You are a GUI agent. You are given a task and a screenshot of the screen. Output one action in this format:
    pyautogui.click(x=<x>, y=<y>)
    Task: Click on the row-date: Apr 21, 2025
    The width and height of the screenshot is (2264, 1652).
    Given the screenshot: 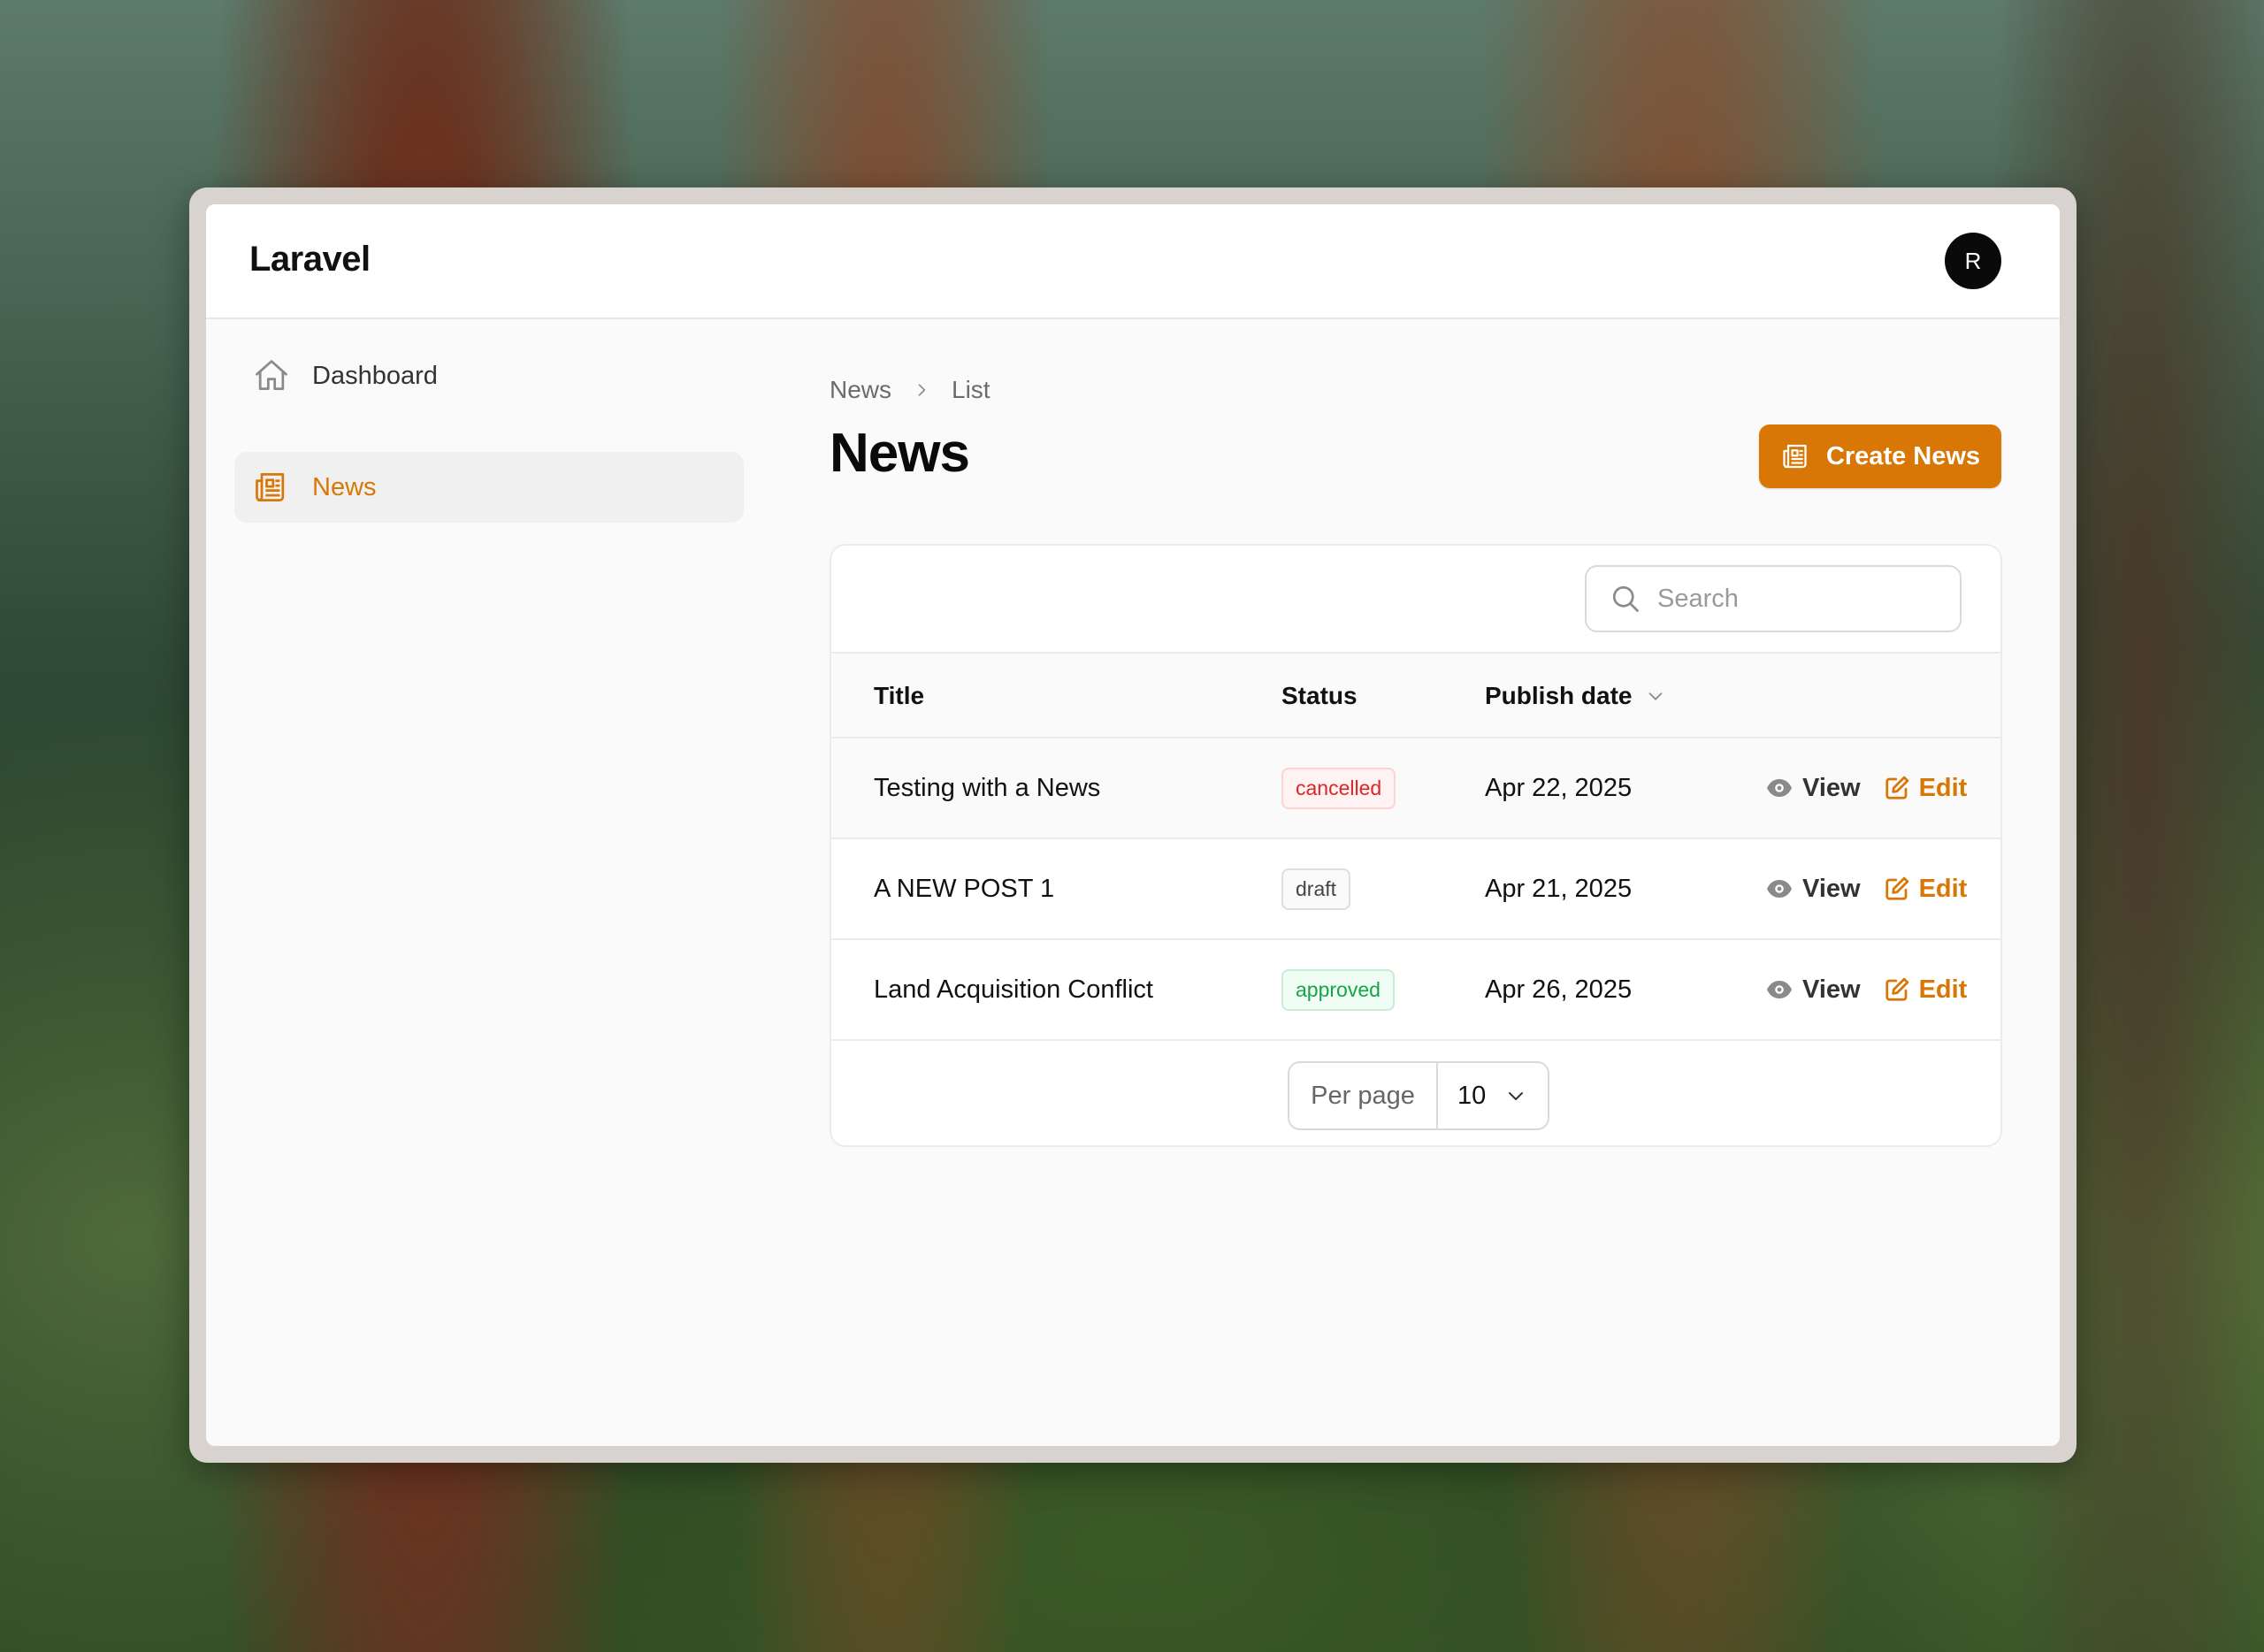 What is the action you would take?
    pyautogui.click(x=1559, y=888)
    